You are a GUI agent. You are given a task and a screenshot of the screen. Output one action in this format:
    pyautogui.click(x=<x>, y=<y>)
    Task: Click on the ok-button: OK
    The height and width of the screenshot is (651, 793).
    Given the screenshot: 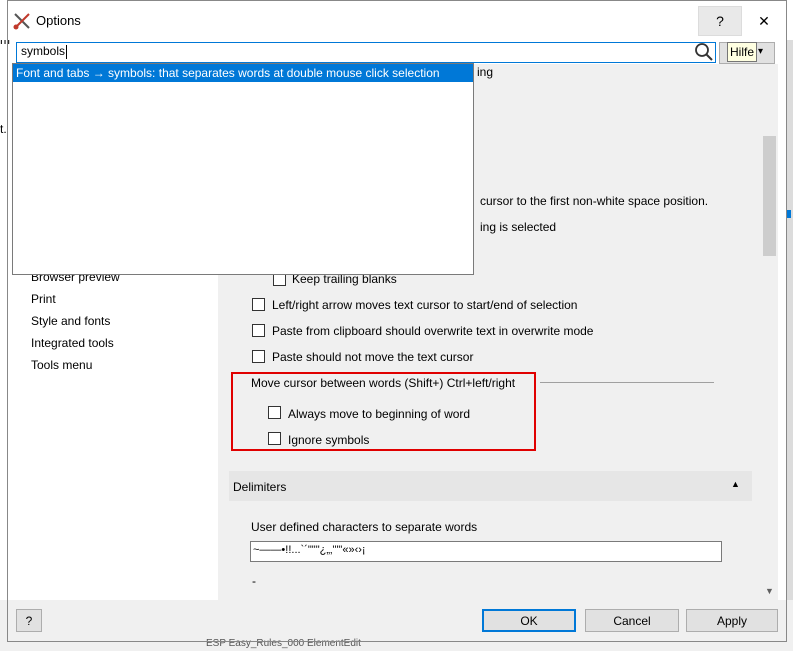 What is the action you would take?
    pyautogui.click(x=529, y=620)
    